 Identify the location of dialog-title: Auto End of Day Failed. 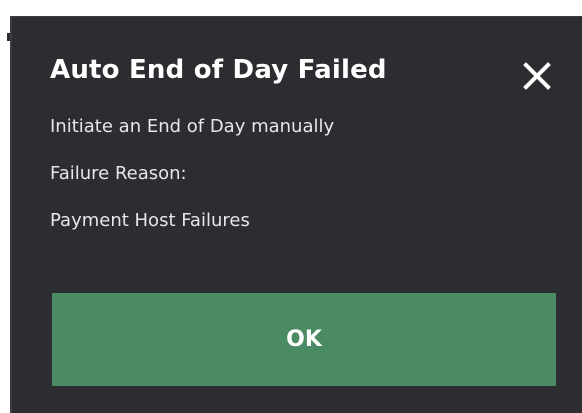
(218, 70).